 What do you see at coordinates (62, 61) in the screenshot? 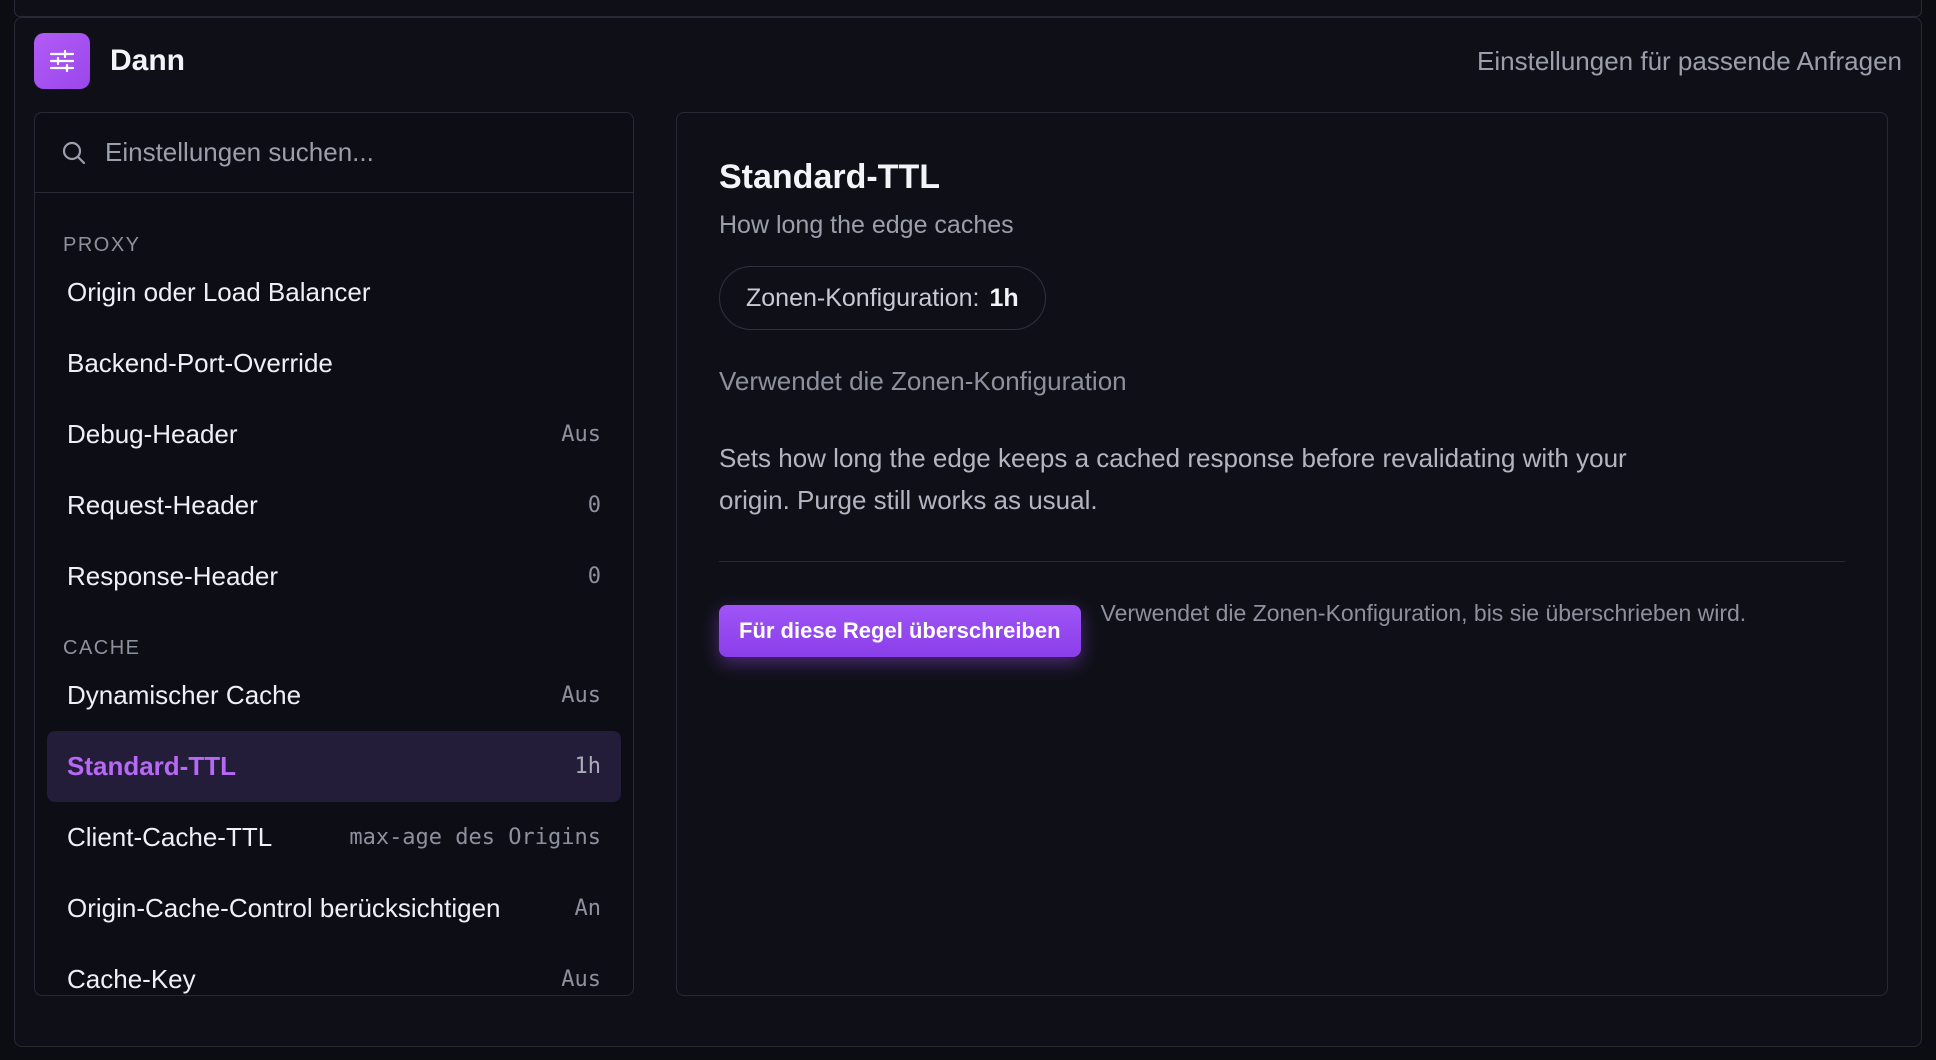
I see `sliders-icon` at bounding box center [62, 61].